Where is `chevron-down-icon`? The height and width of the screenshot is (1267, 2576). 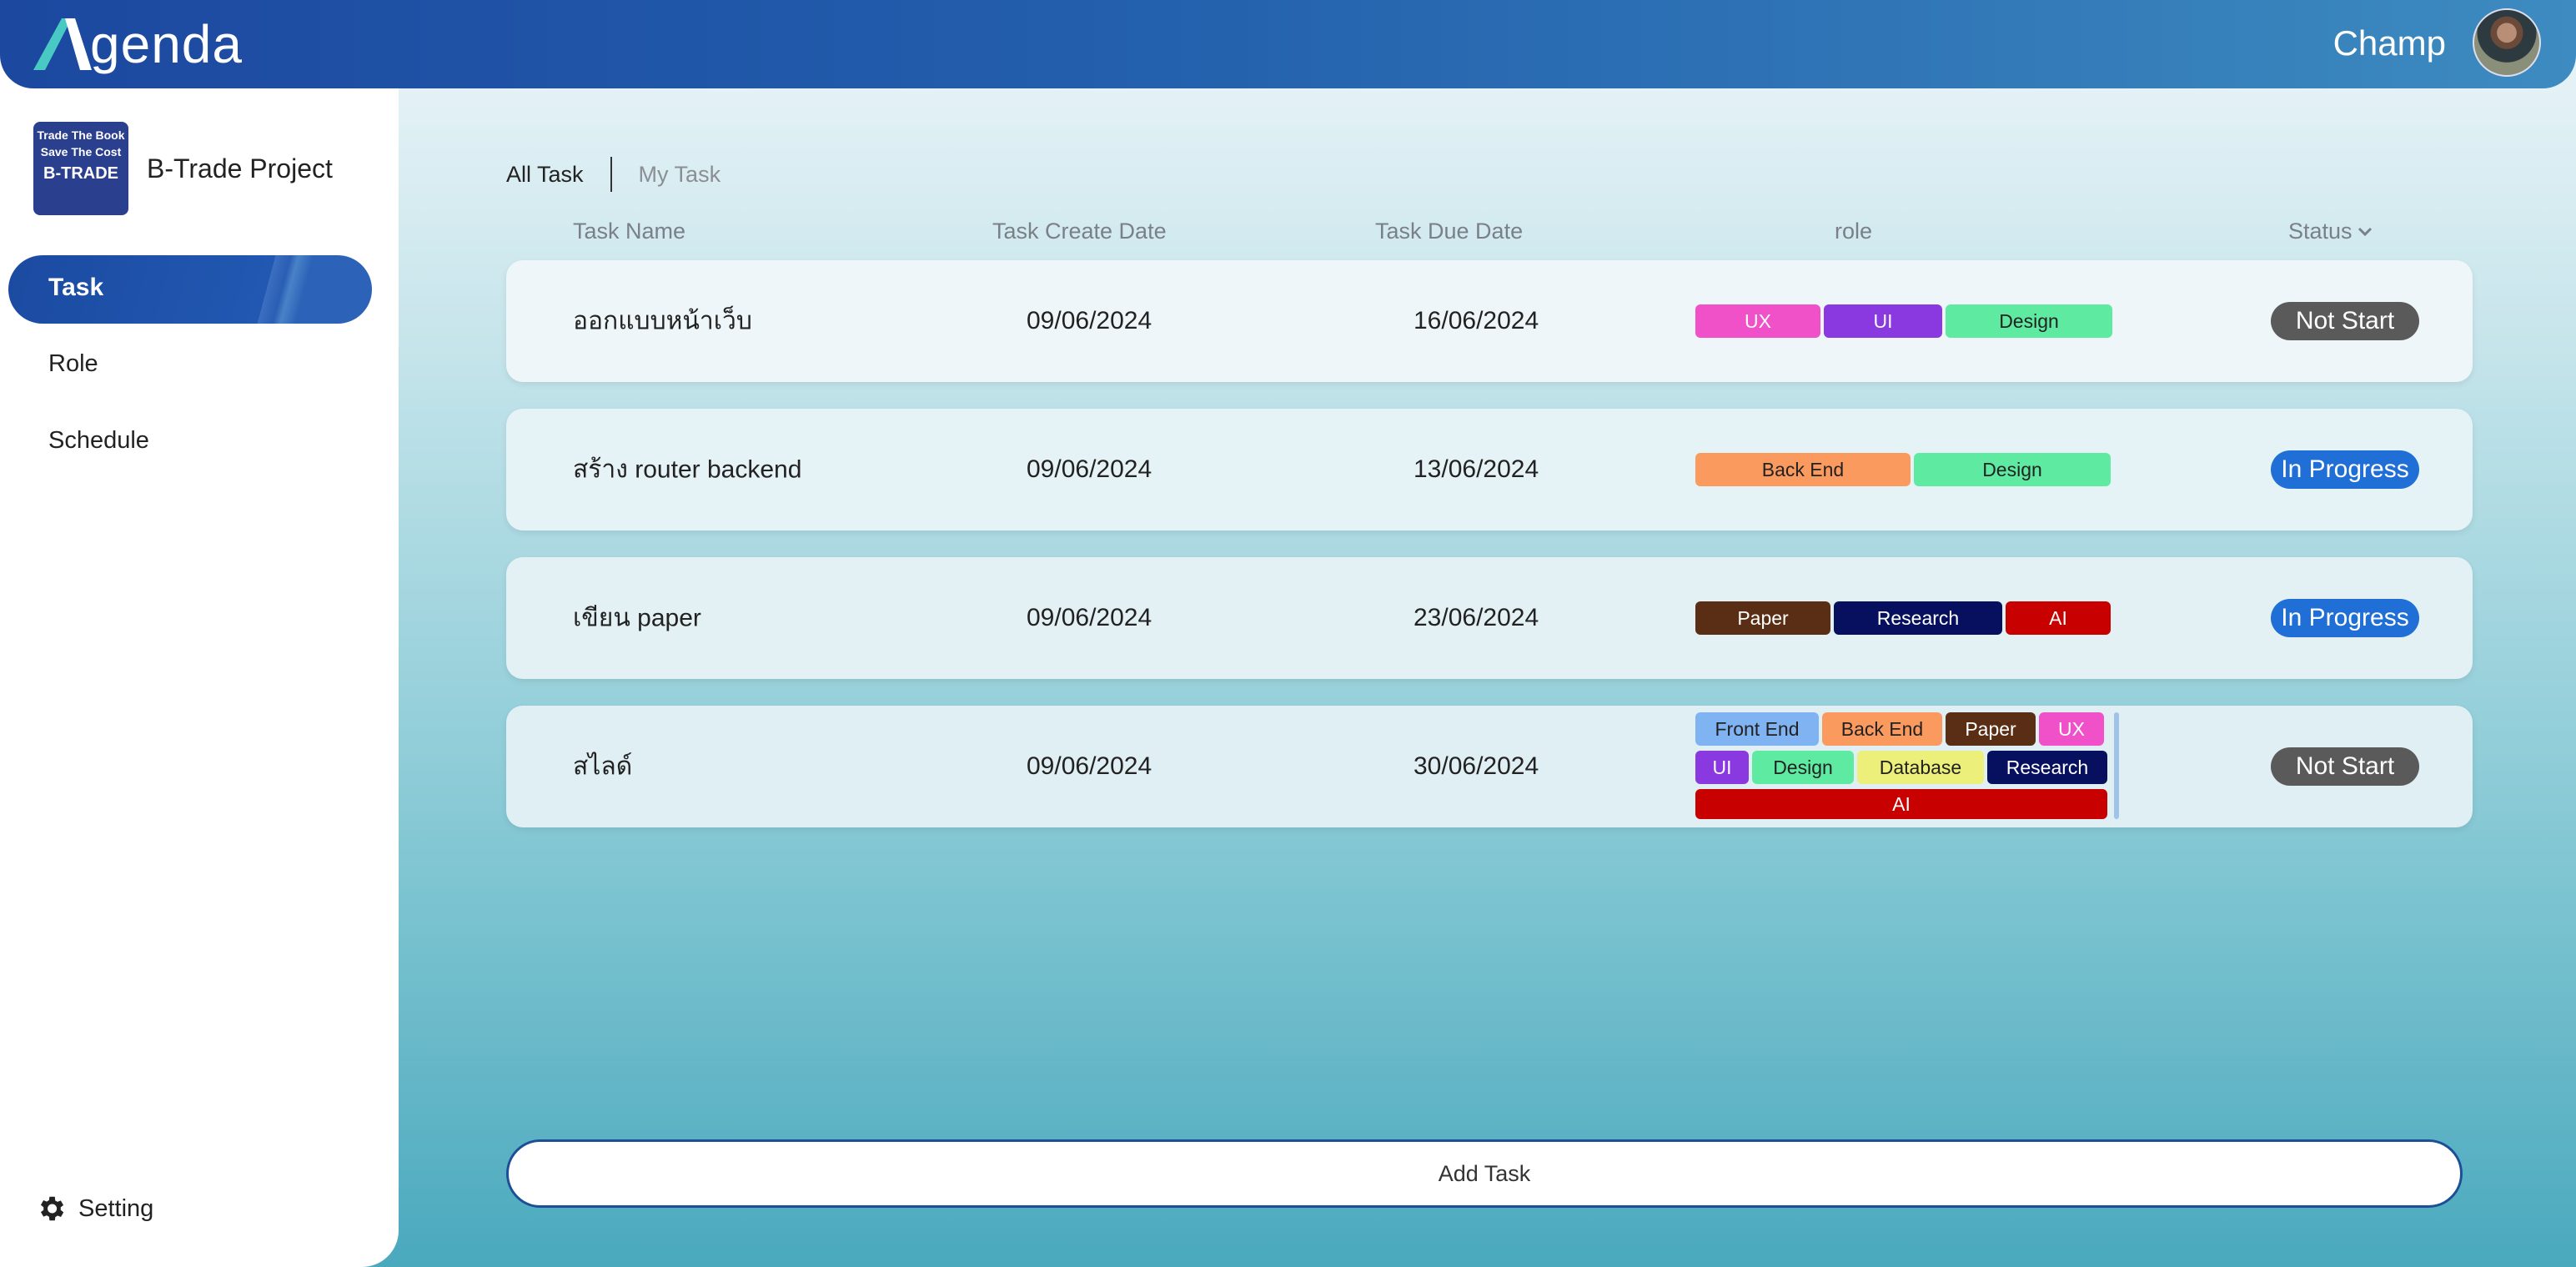 chevron-down-icon is located at coordinates (2365, 231).